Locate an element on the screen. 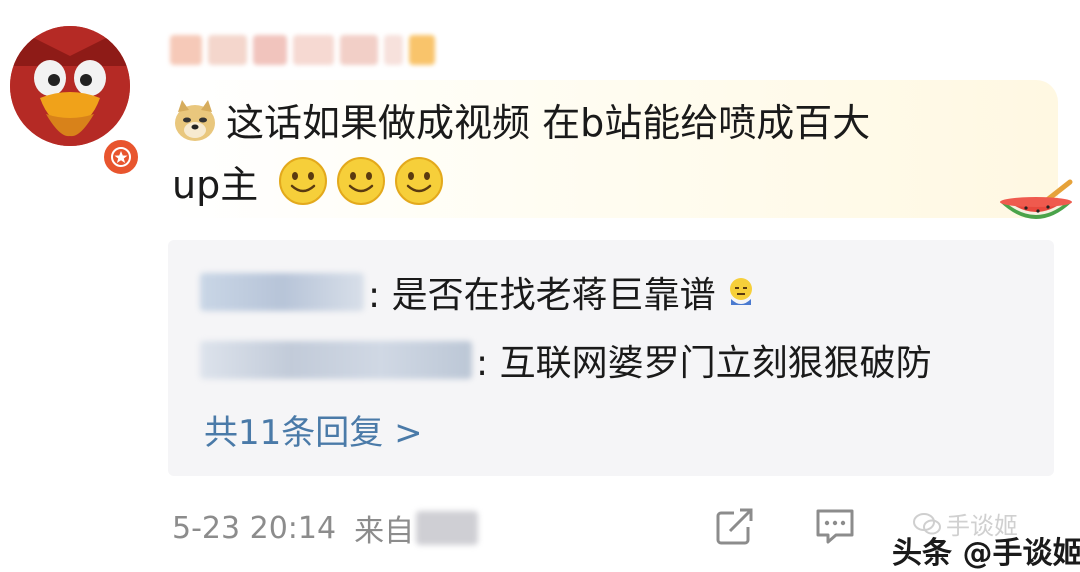 The width and height of the screenshot is (1080, 572). comment-line-2: up主 is located at coordinates (215, 185).